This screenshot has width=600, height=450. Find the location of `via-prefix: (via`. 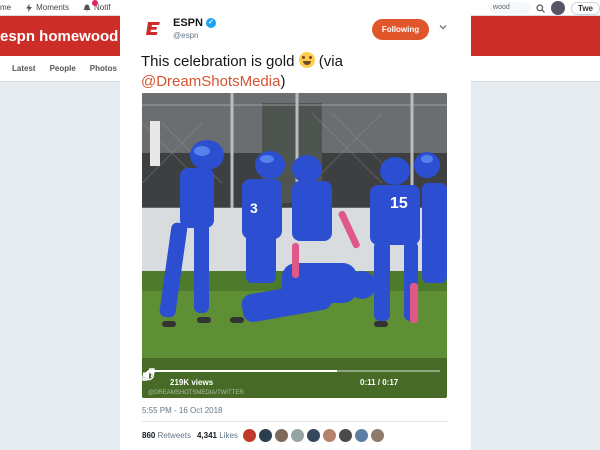

via-prefix: (via is located at coordinates (330, 61).